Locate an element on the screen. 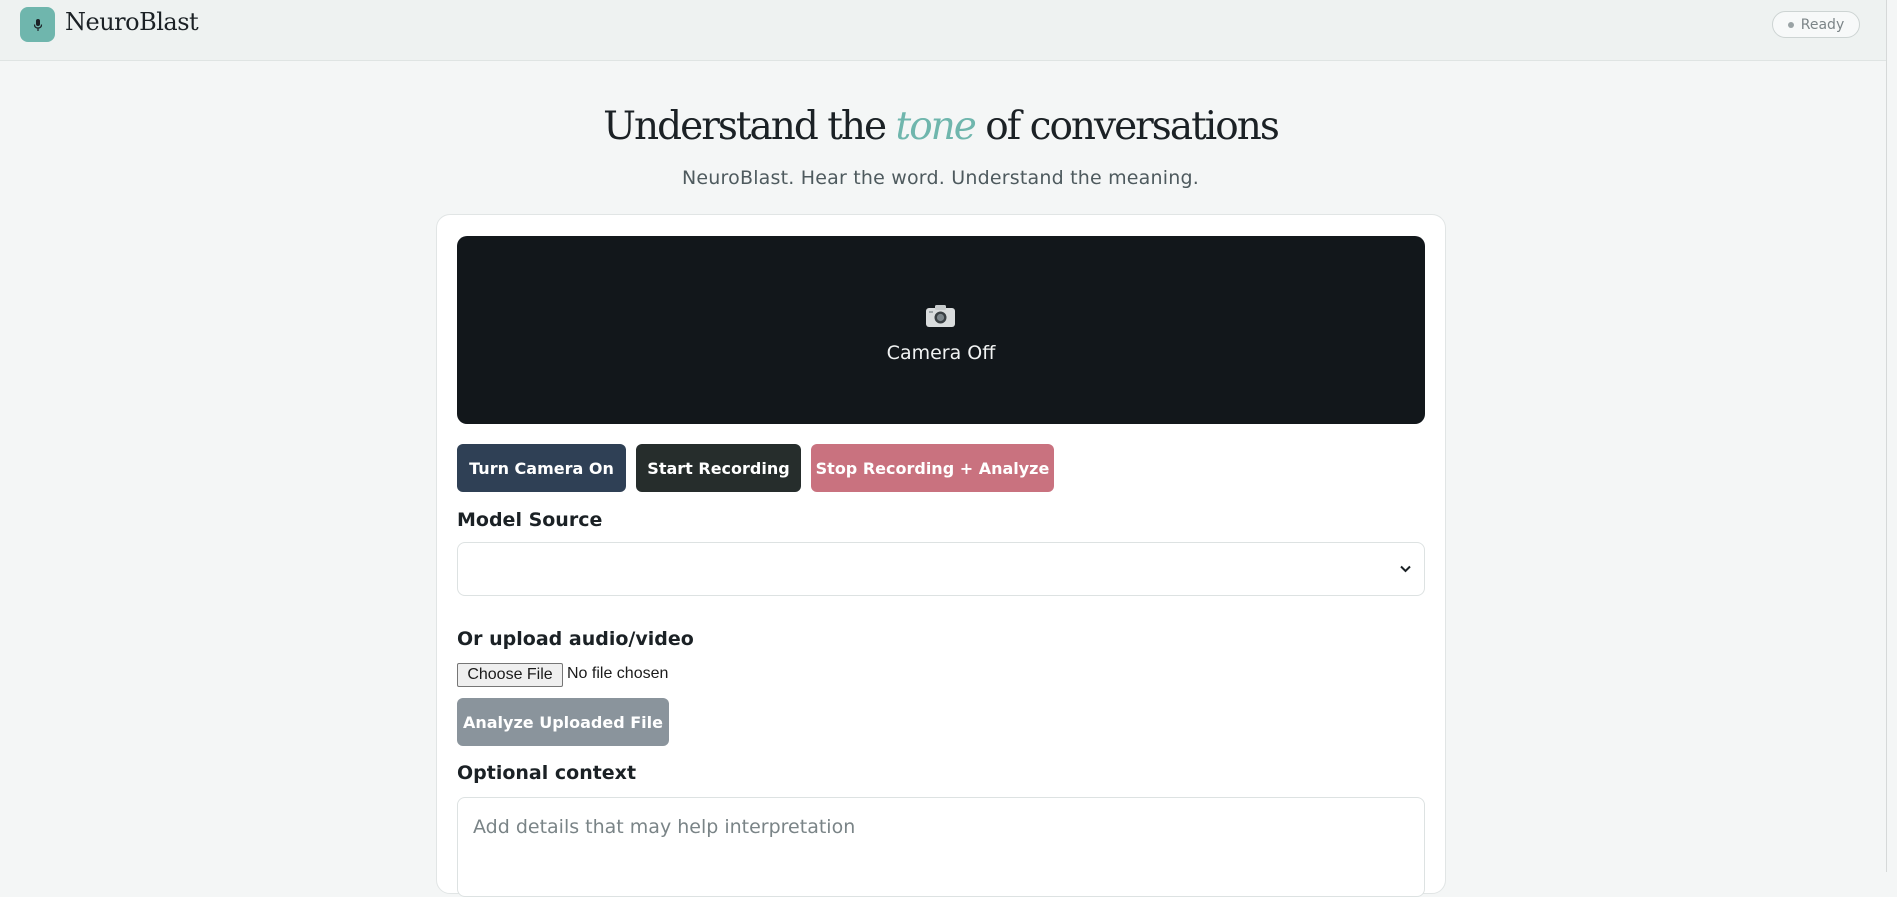 The image size is (1897, 897). turn-camera-on-button: Turn Camera On is located at coordinates (541, 468).